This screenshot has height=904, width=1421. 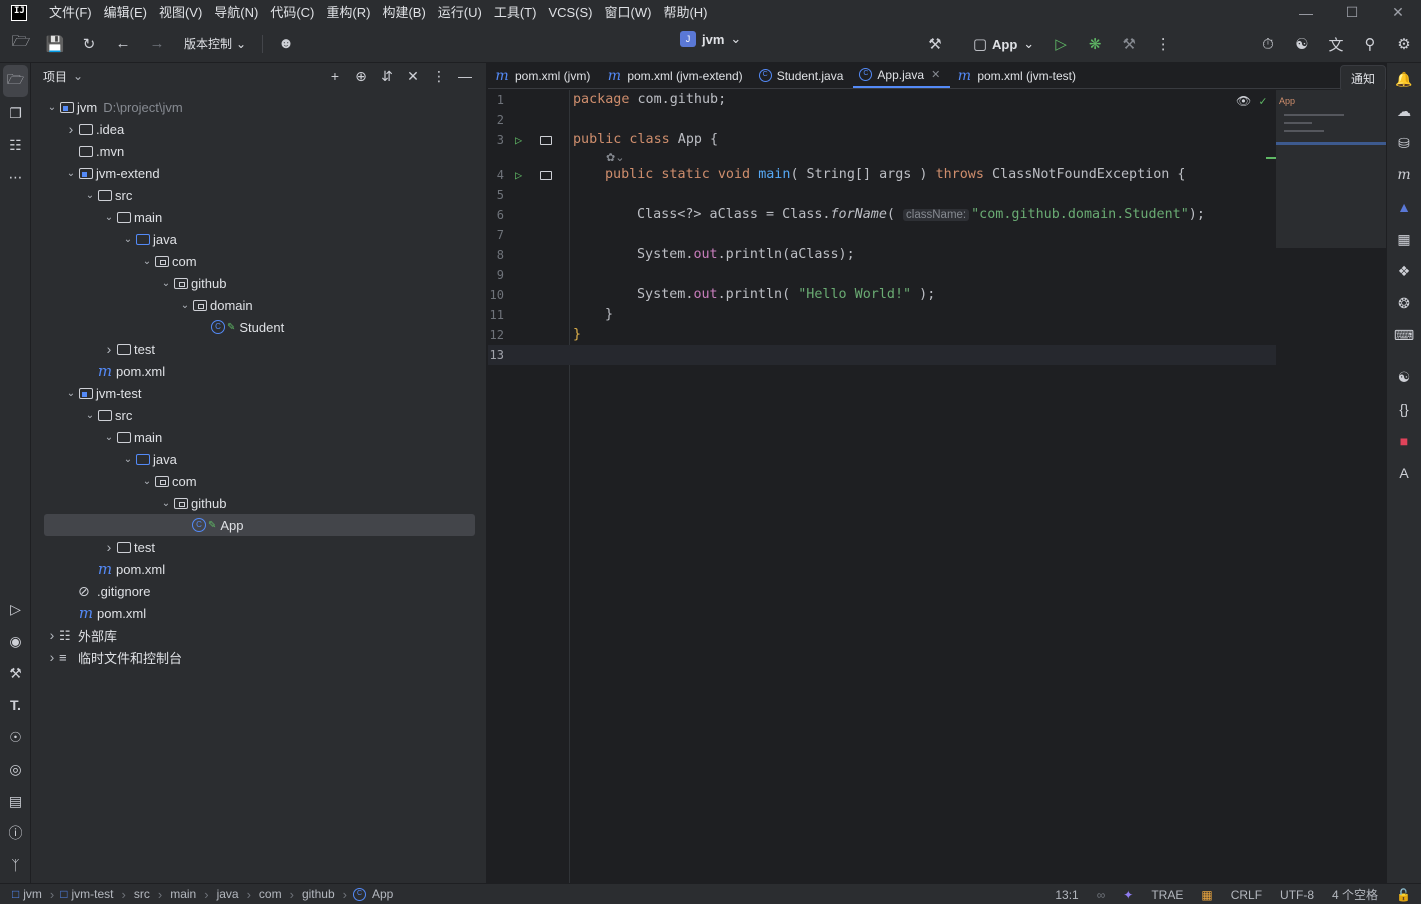 I want to click on tree-item: .mvn, so click(x=259, y=151).